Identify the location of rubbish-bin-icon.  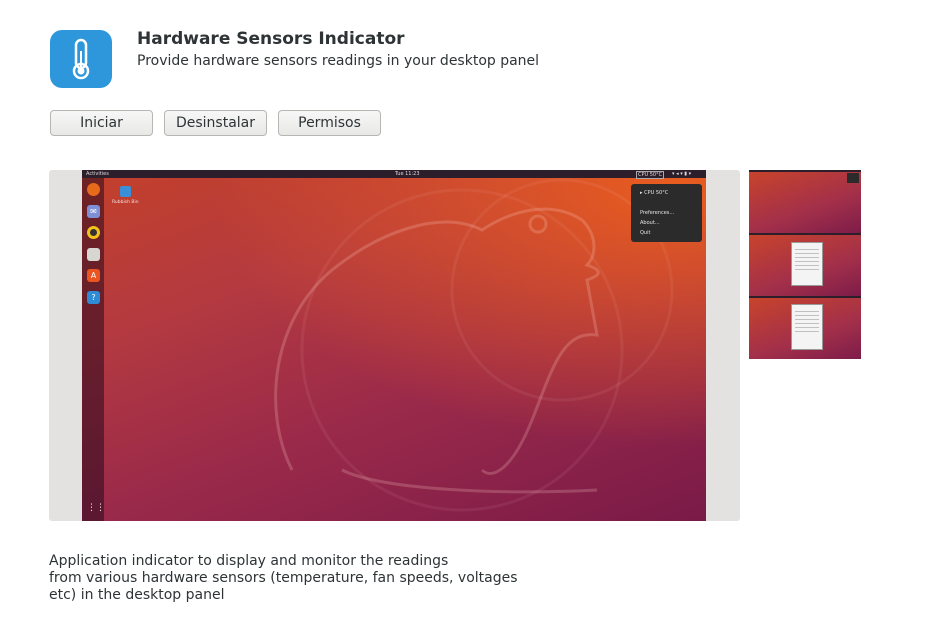
(125, 191).